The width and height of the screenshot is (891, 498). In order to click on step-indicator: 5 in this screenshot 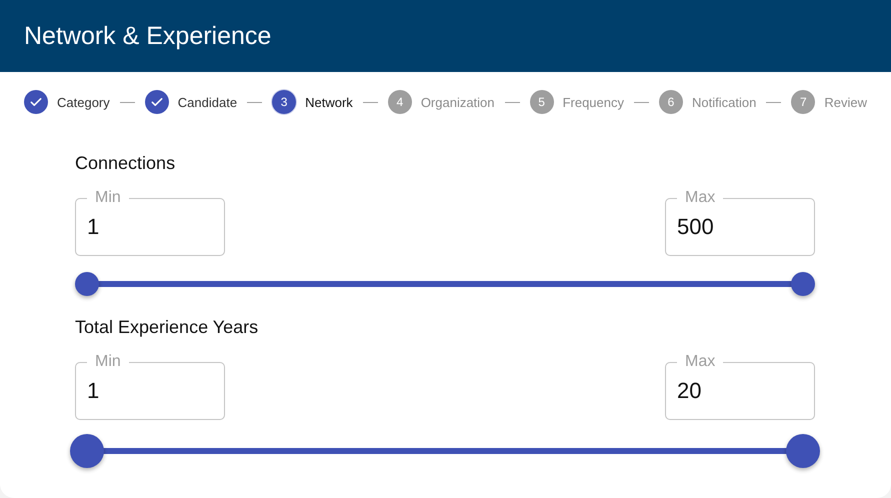, I will do `click(542, 102)`.